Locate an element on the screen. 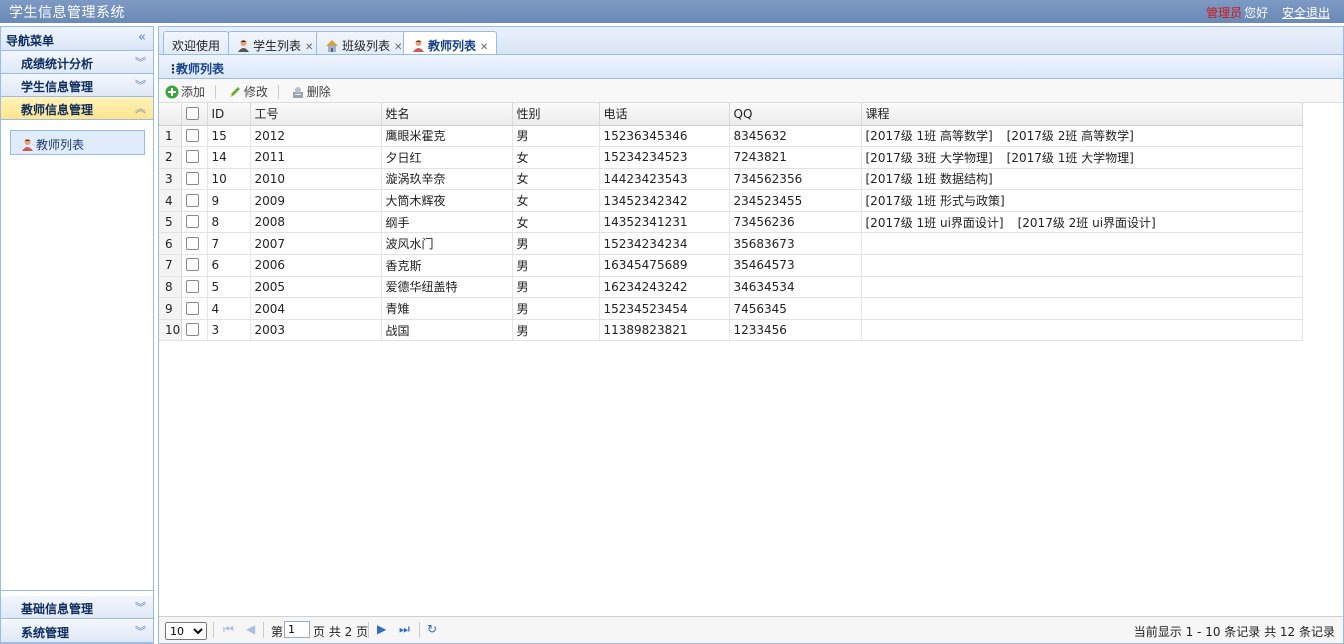 The image size is (1344, 644). pager-separator is located at coordinates (213, 630).